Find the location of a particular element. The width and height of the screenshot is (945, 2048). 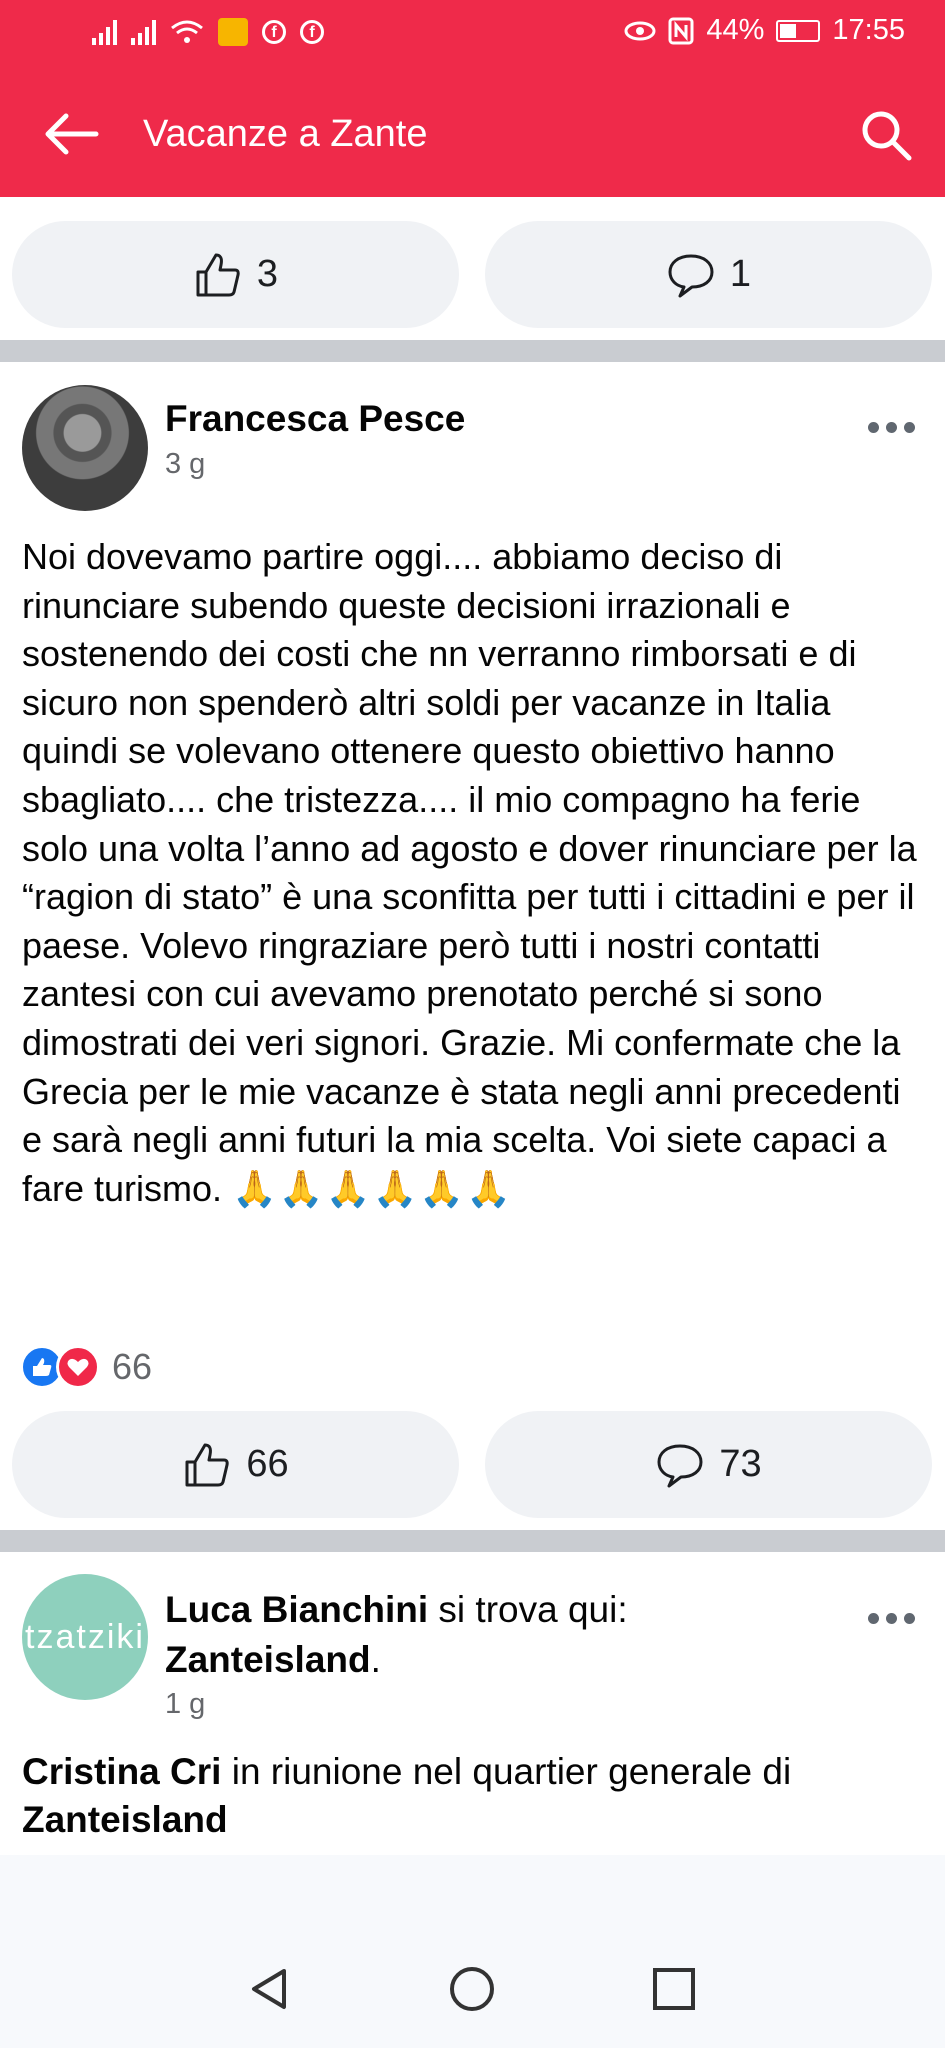

app-bar: Vacanze a Zante is located at coordinates (472, 135).